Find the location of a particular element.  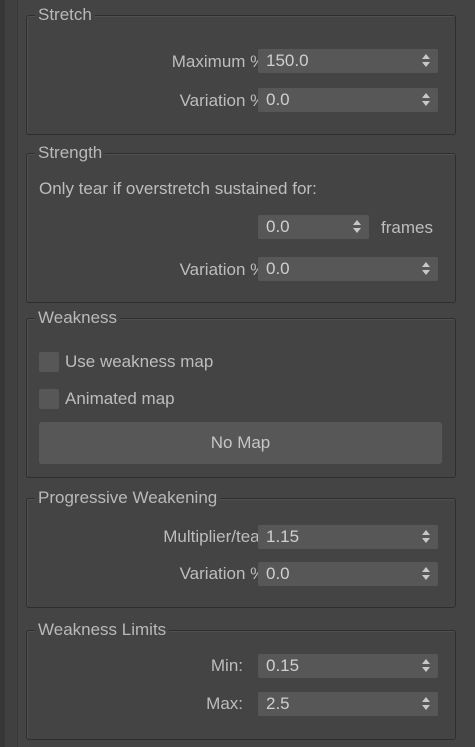

progressive-variation-value: 0.0 is located at coordinates (278, 574).